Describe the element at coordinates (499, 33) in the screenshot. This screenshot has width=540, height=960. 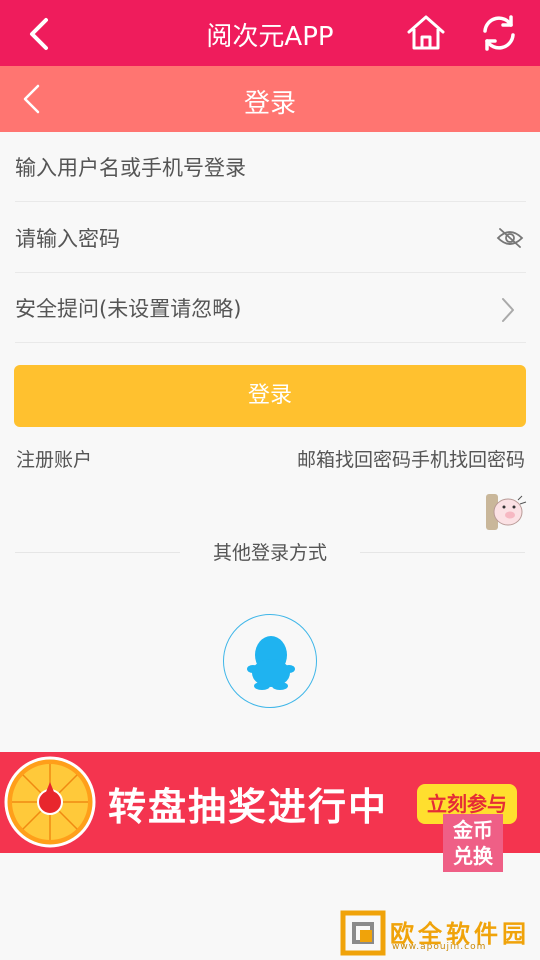
I see `refresh-icon` at that location.